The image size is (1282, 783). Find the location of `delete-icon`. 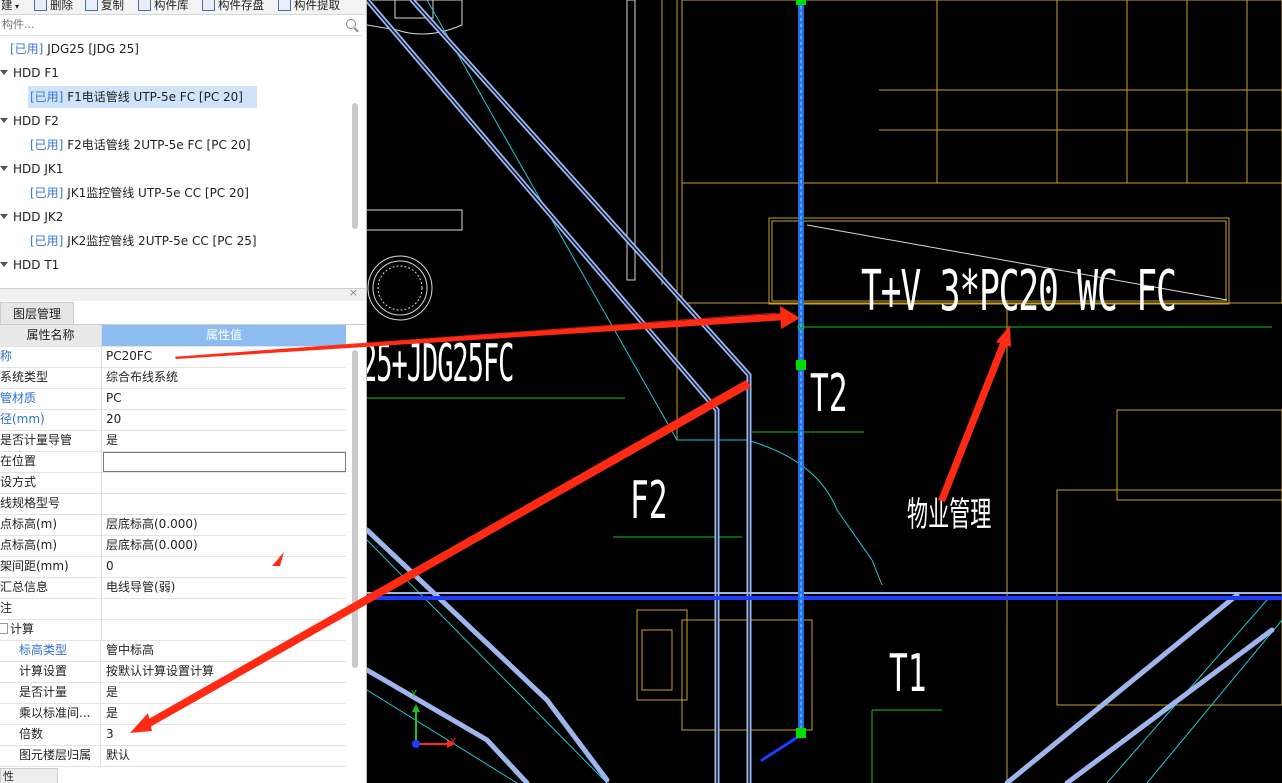

delete-icon is located at coordinates (40, 5).